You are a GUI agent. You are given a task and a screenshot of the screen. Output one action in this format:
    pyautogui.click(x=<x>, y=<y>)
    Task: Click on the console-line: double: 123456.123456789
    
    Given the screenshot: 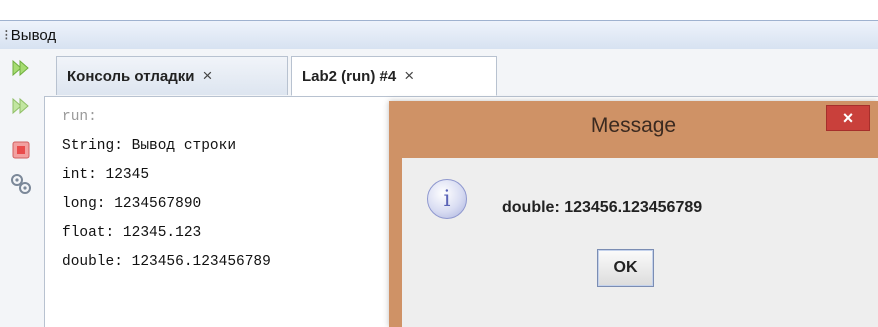 What is the action you would take?
    pyautogui.click(x=166, y=262)
    